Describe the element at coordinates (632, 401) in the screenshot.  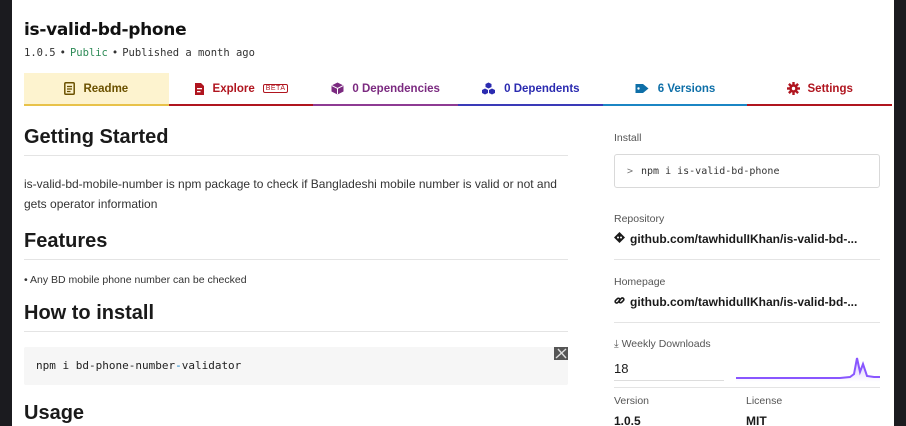
I see `version-label: Version` at that location.